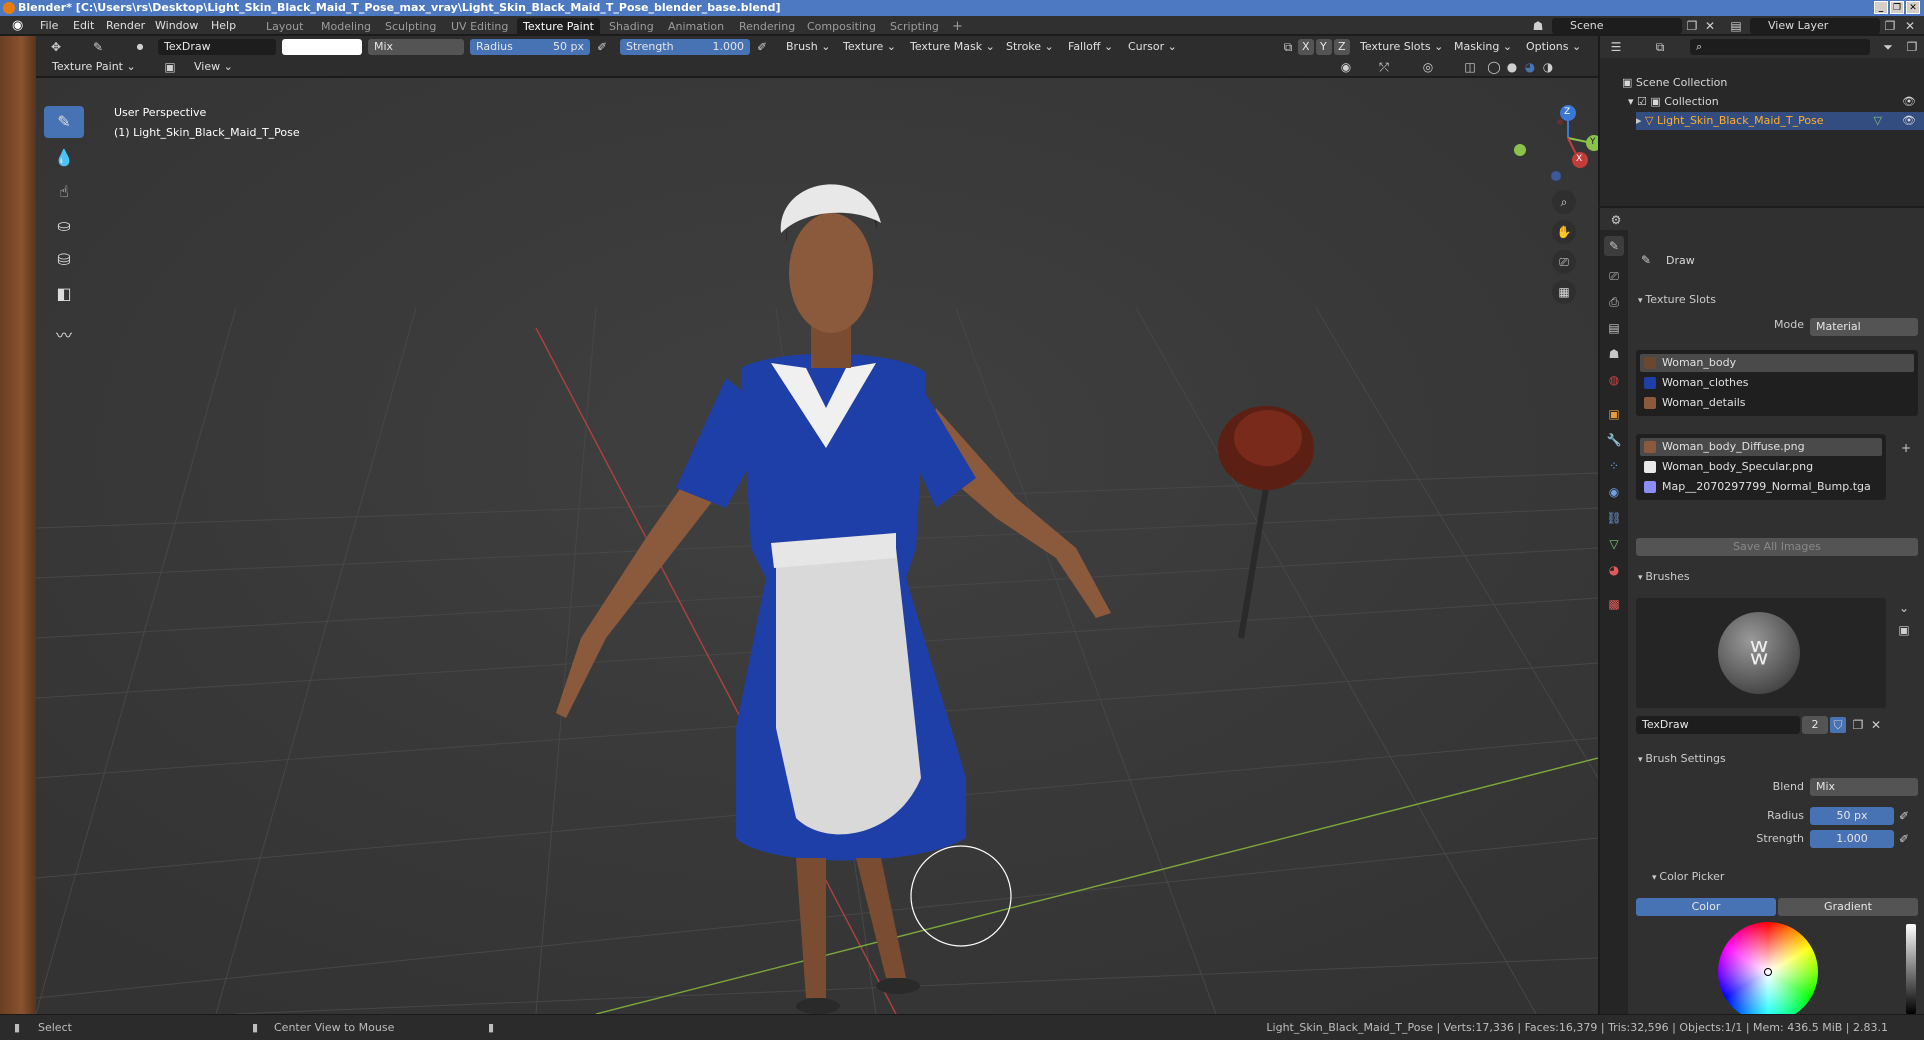  I want to click on radius-slider: Radius 50 px, so click(530, 47).